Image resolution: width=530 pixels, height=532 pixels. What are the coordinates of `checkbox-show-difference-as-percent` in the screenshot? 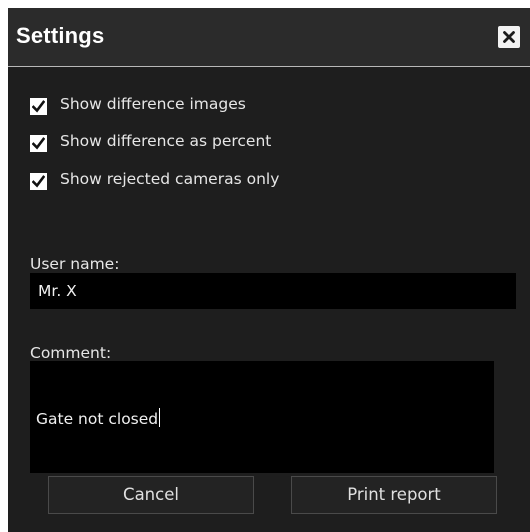 It's located at (38, 143).